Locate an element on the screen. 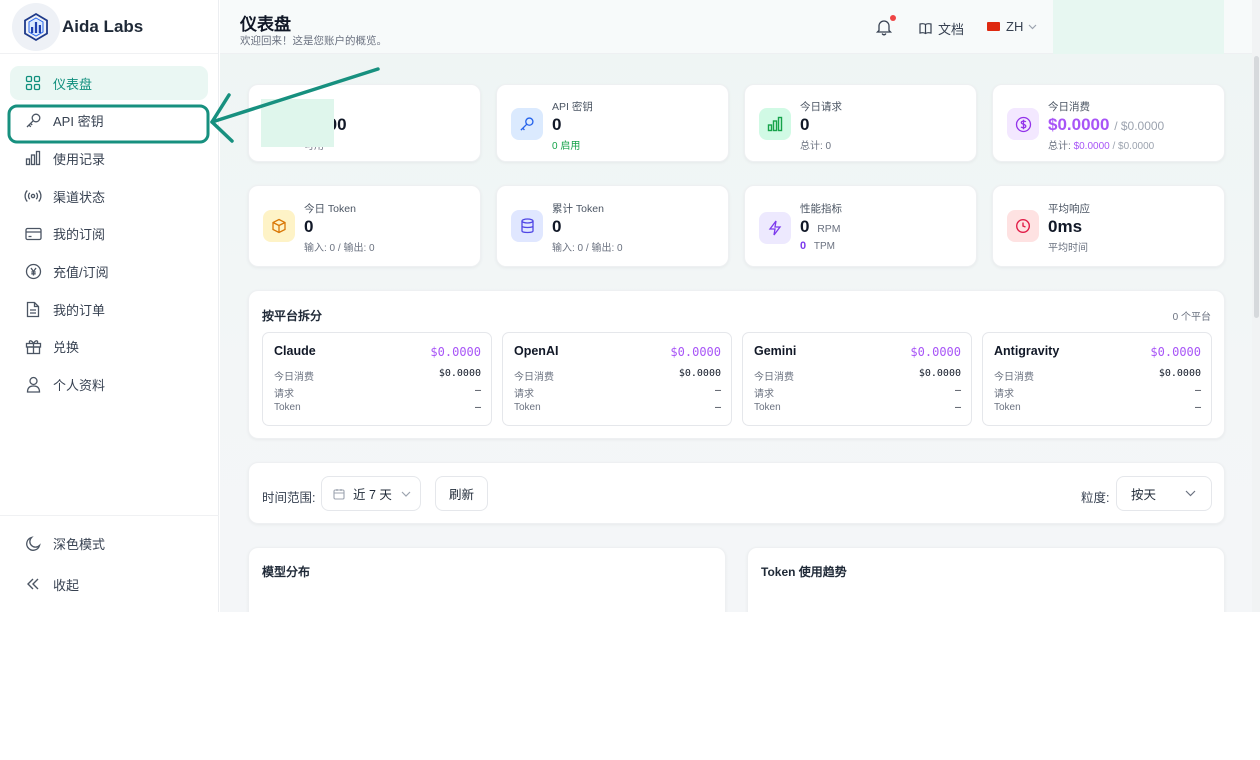 The width and height of the screenshot is (1260, 760). chevrons-left-icon is located at coordinates (33, 584).